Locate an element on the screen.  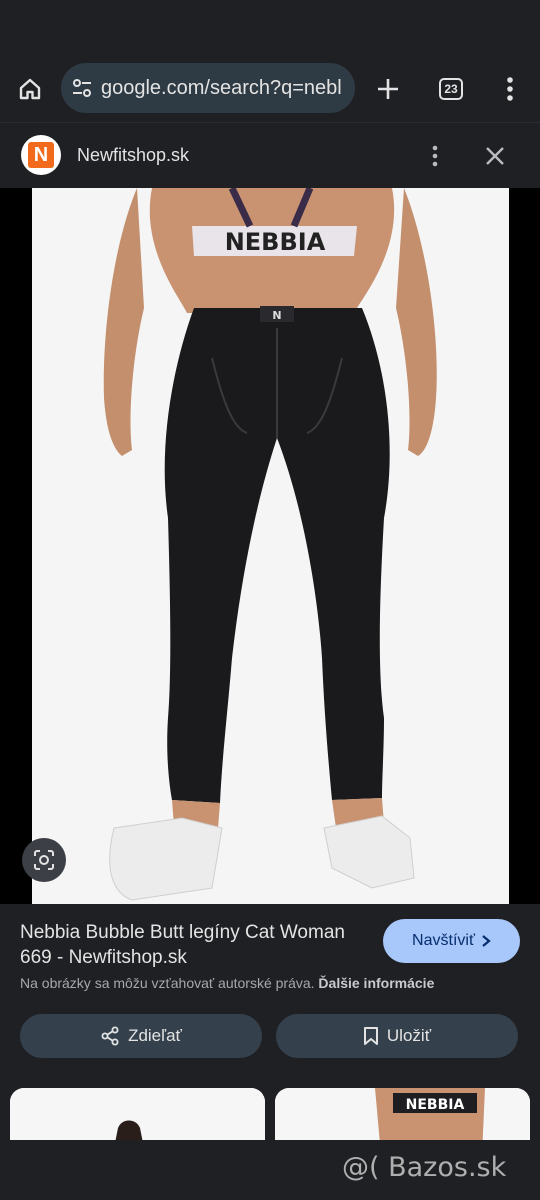
plus-icon is located at coordinates (388, 89).